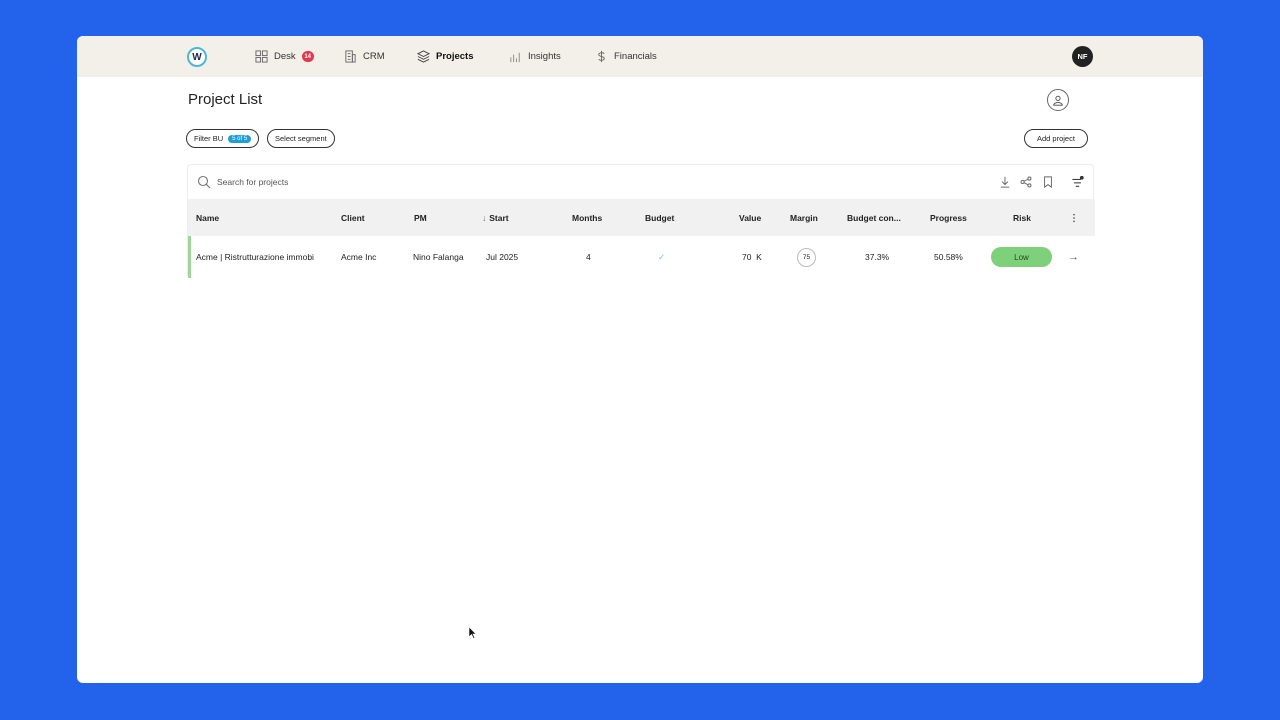  I want to click on filter-bu-count-badge: 5 of 5, so click(240, 138).